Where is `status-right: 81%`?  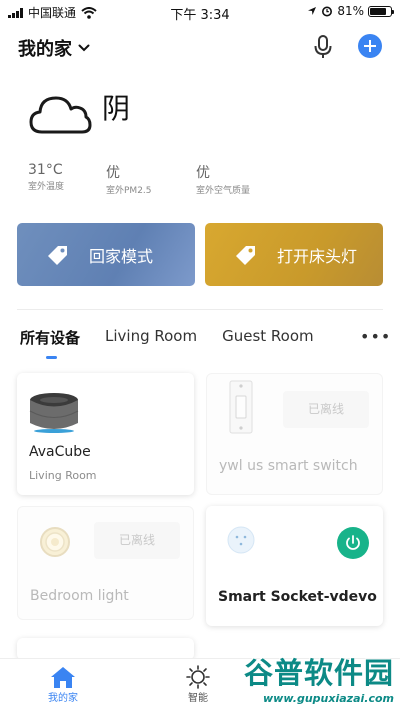 status-right: 81% is located at coordinates (350, 11).